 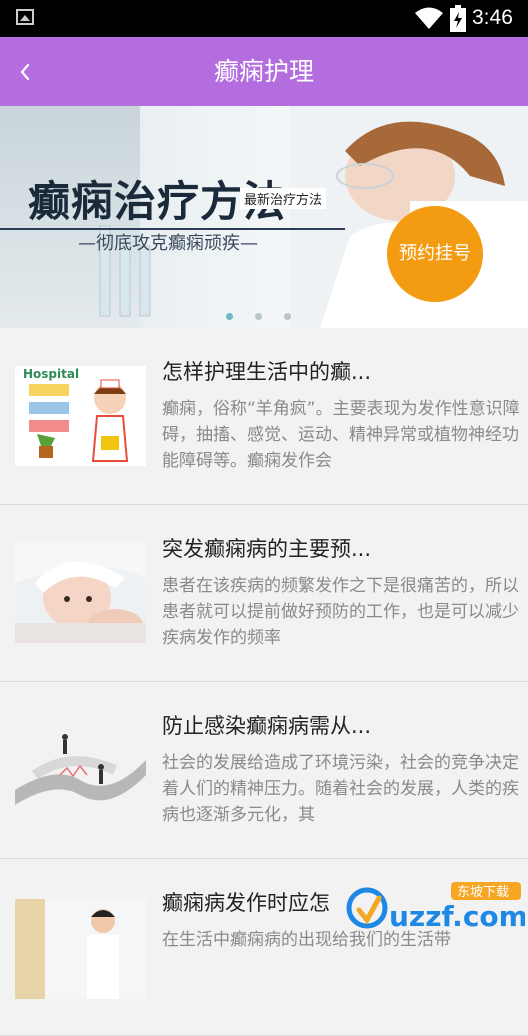 I want to click on watermark-tagline: 东坡下载, so click(x=483, y=892).